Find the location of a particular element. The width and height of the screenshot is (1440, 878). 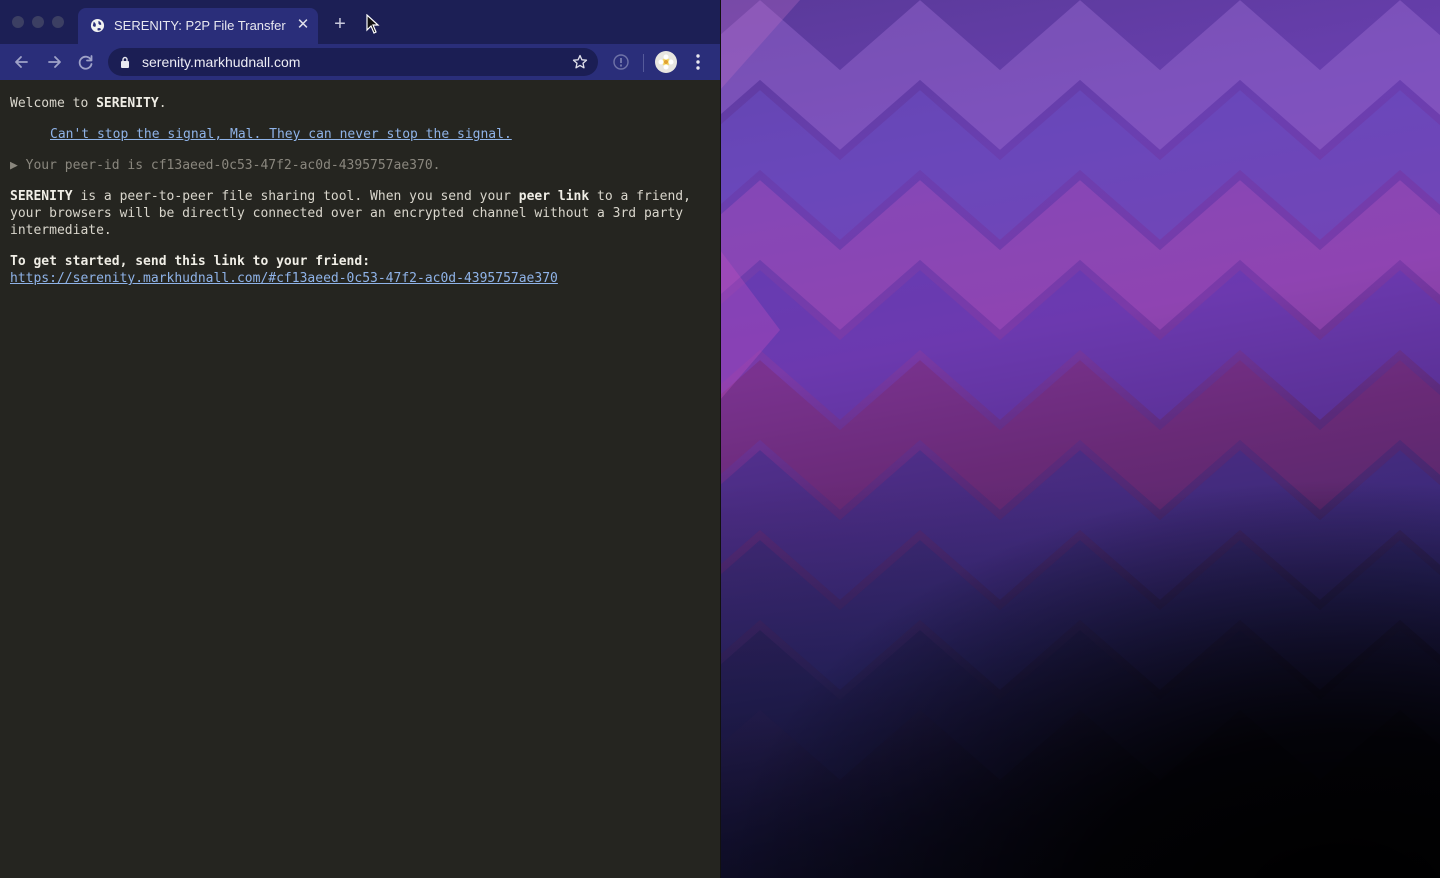

avatar is located at coordinates (666, 62).